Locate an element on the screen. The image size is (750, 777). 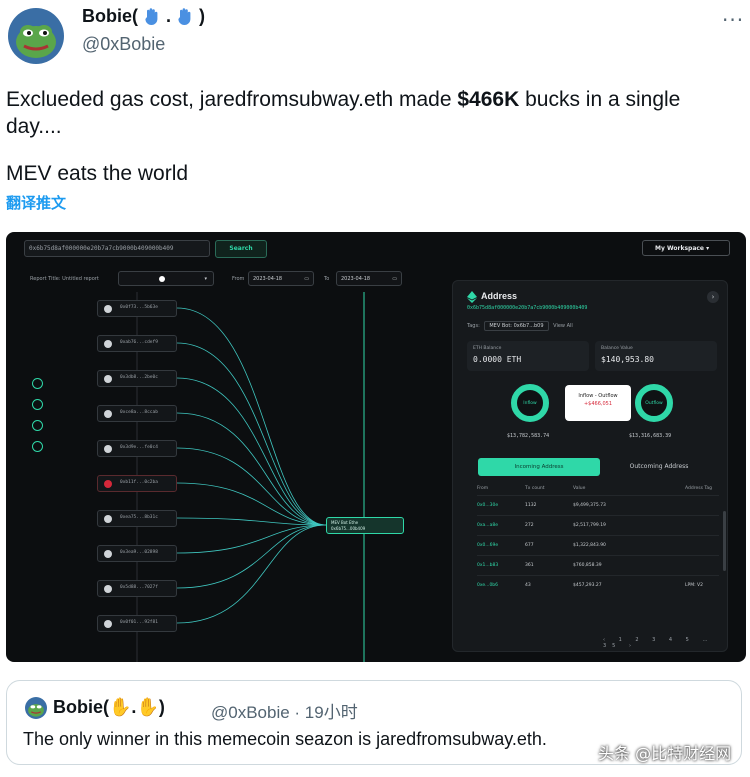
author-name-row: Bobie( . ) is located at coordinates (143, 16).